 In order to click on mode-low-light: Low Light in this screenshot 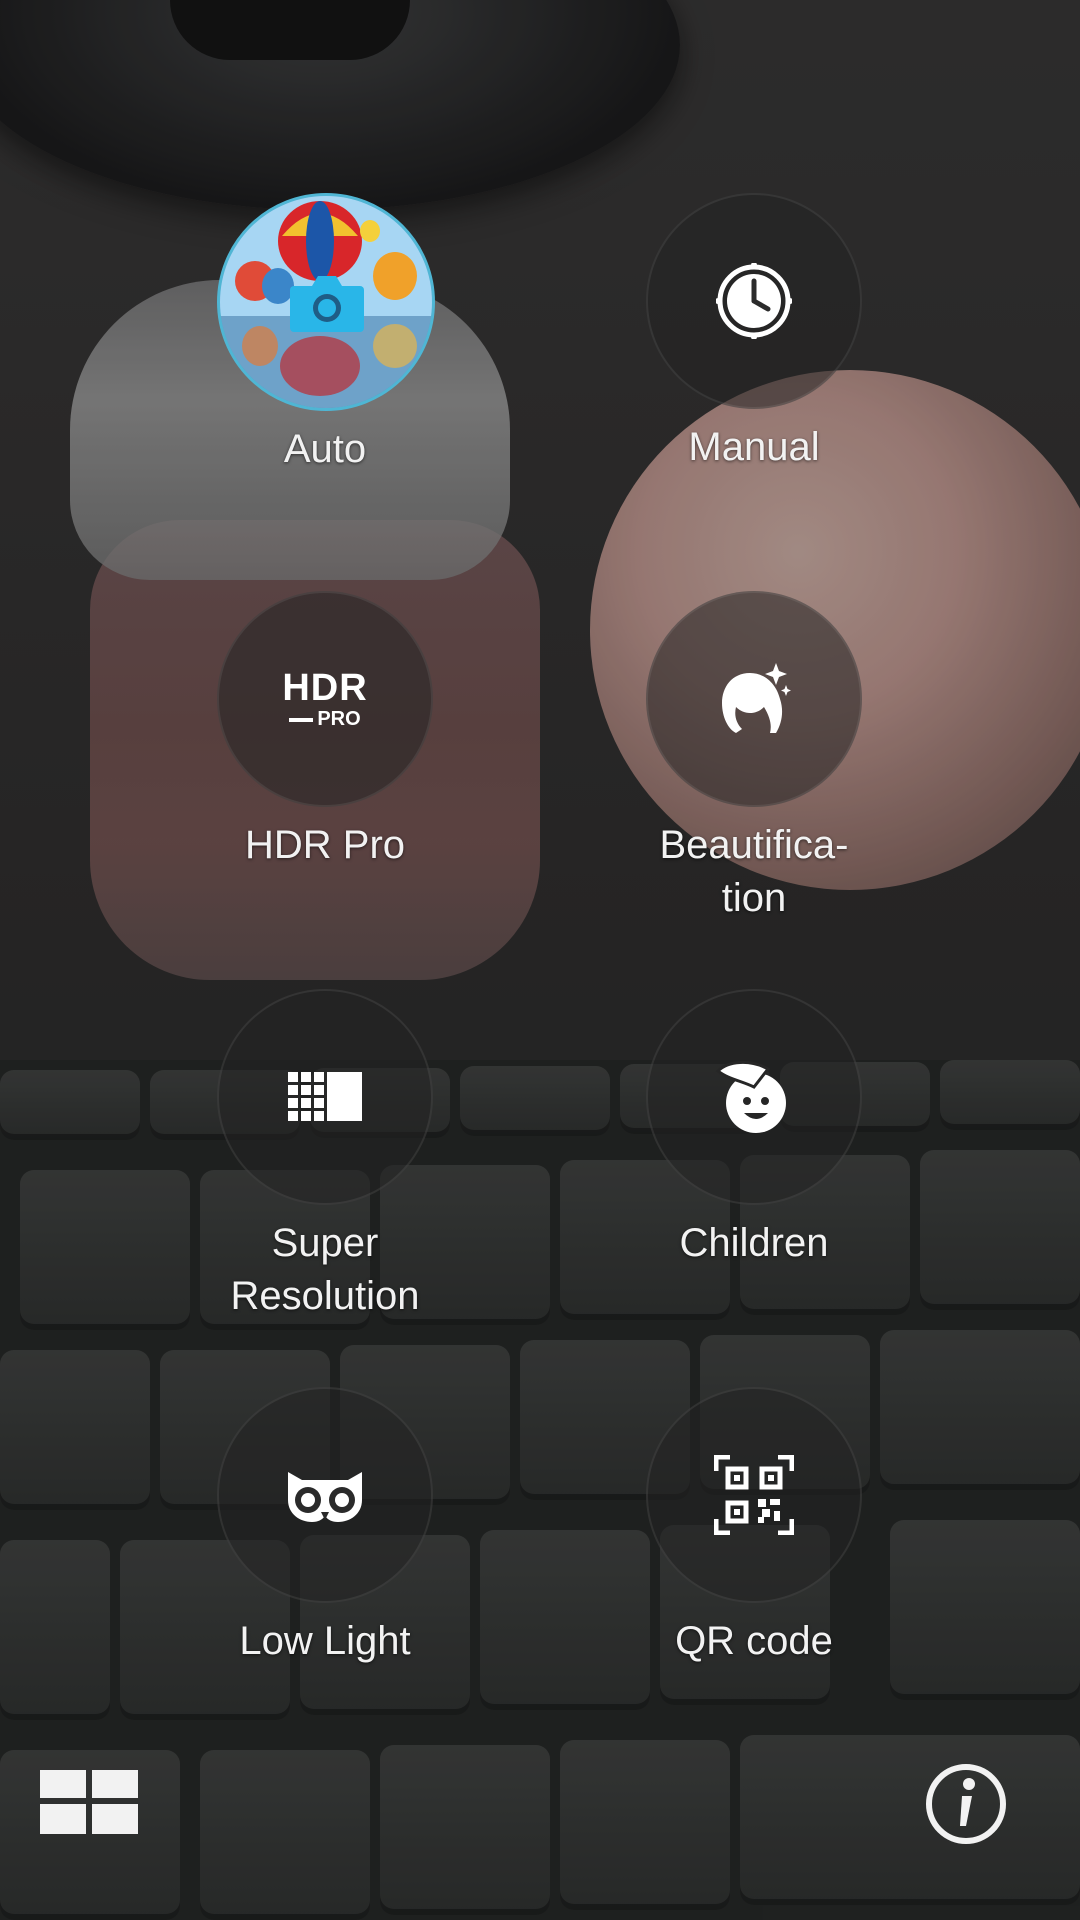, I will do `click(325, 1527)`.